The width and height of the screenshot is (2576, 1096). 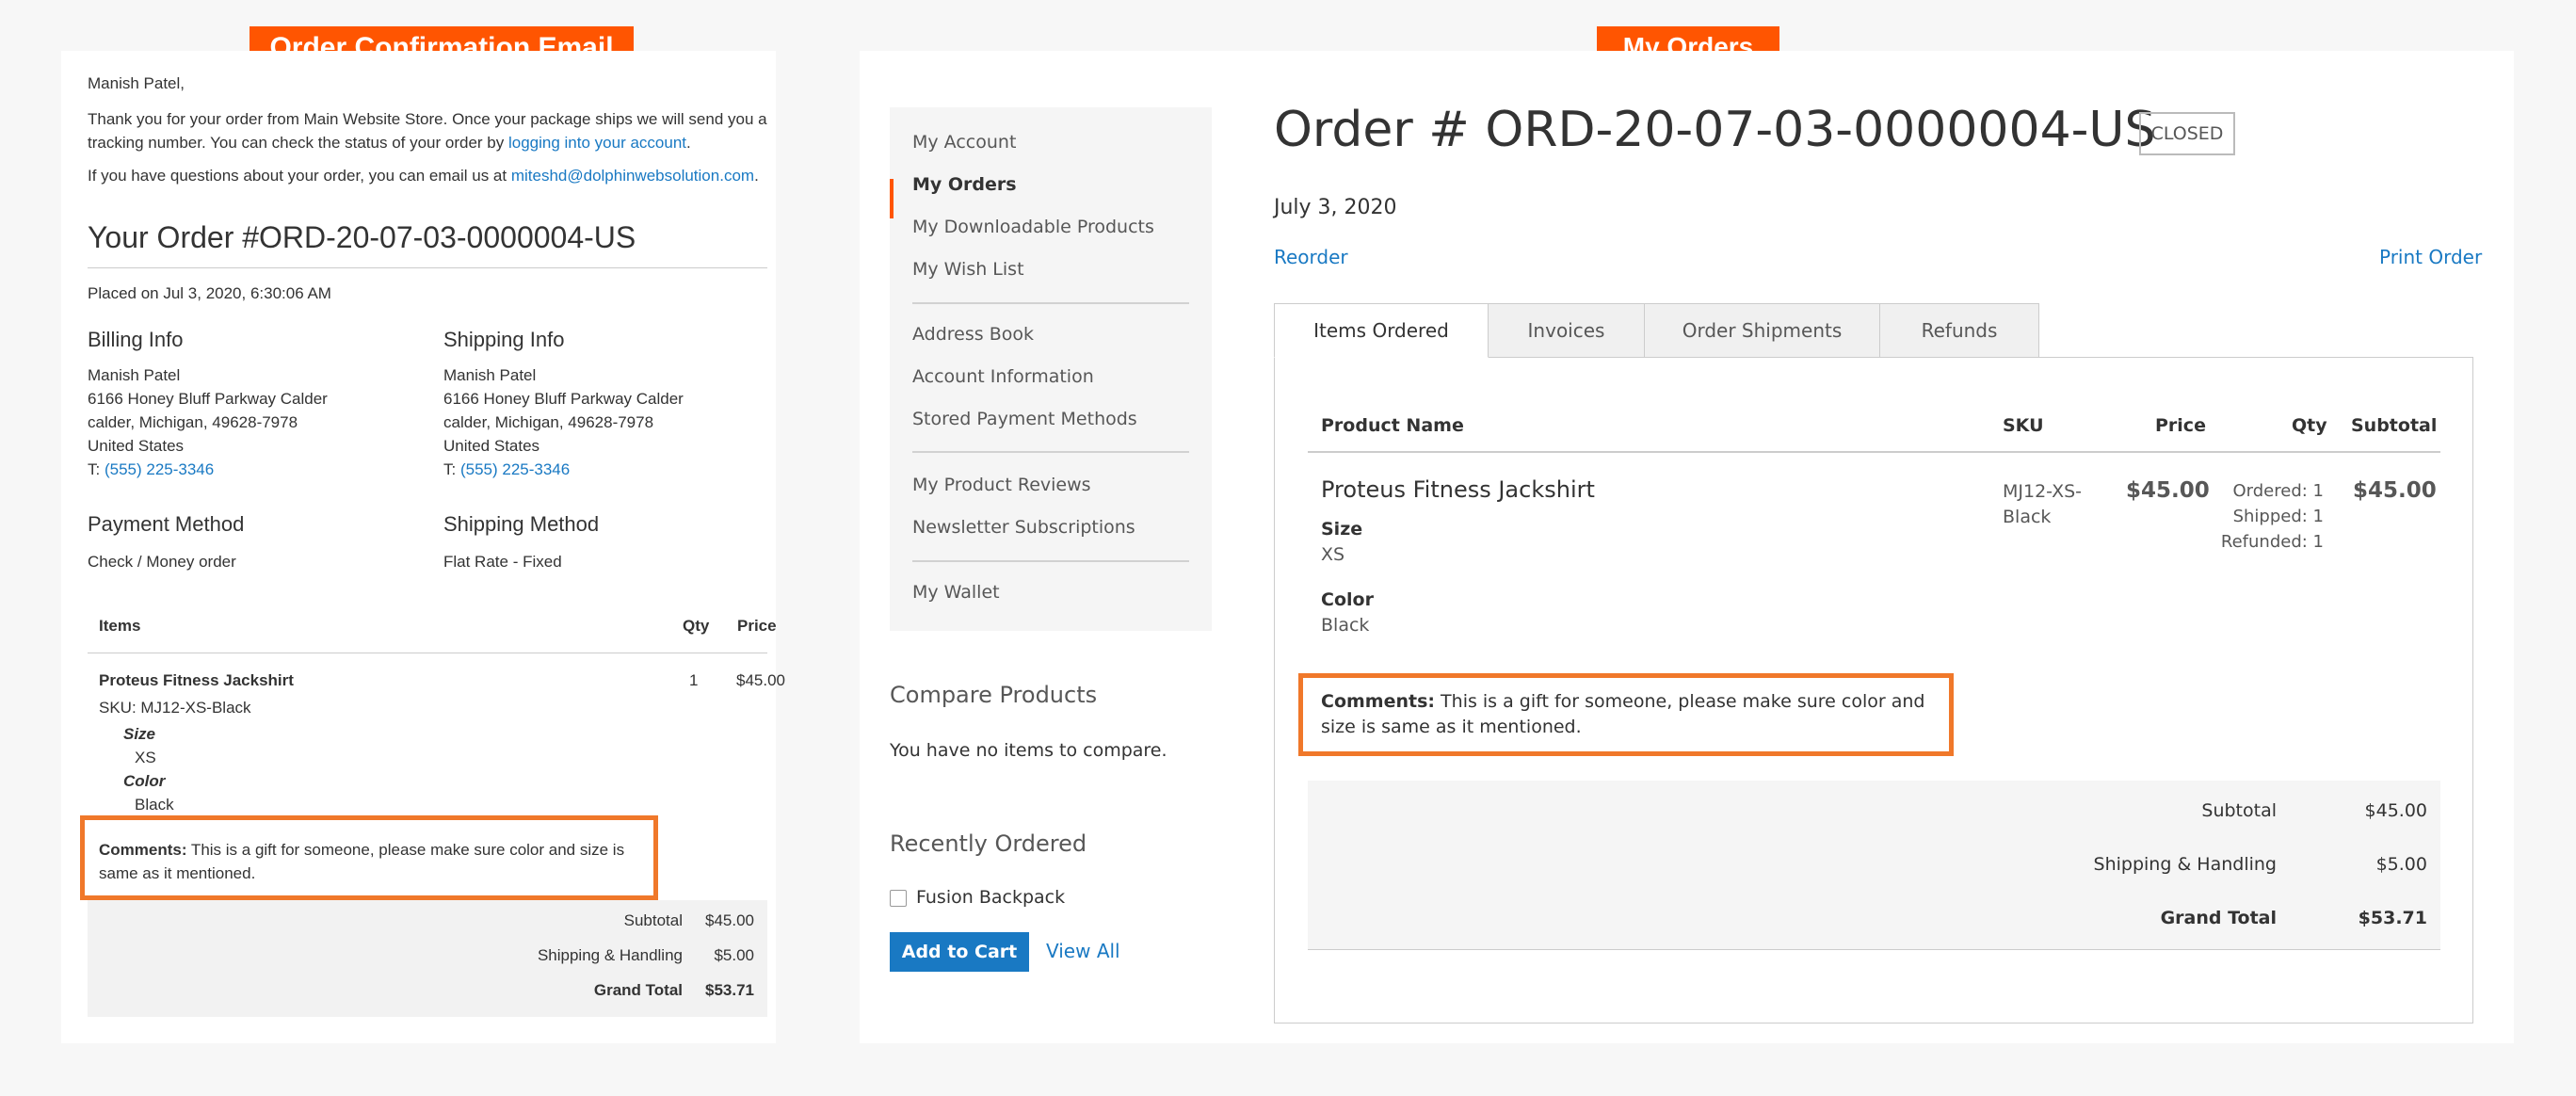 What do you see at coordinates (502, 562) in the screenshot?
I see `shipping-method-value: Flat Rate - Fixed` at bounding box center [502, 562].